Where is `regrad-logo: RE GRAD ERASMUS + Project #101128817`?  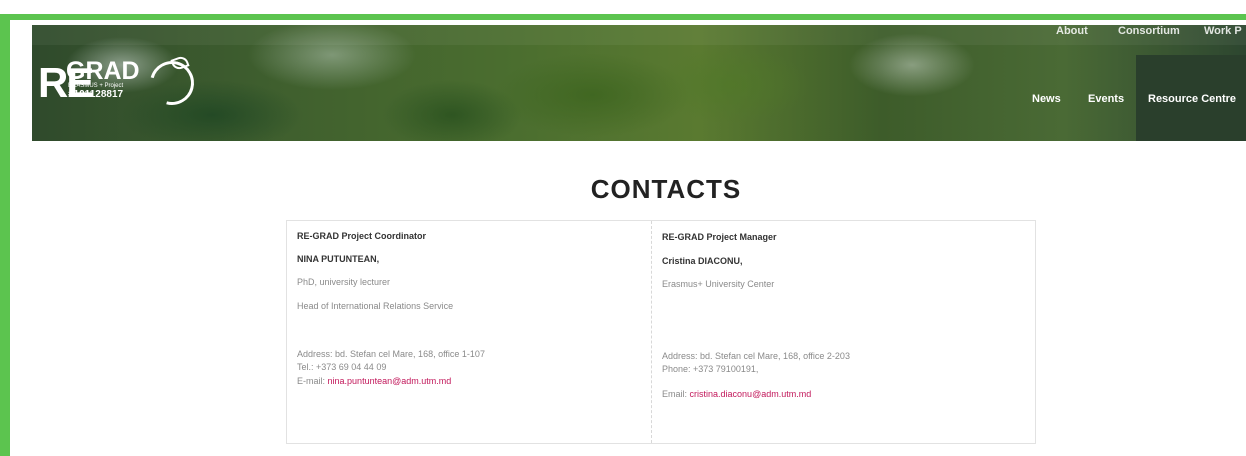 regrad-logo: RE GRAD ERASMUS + Project #101128817 is located at coordinates (120, 83).